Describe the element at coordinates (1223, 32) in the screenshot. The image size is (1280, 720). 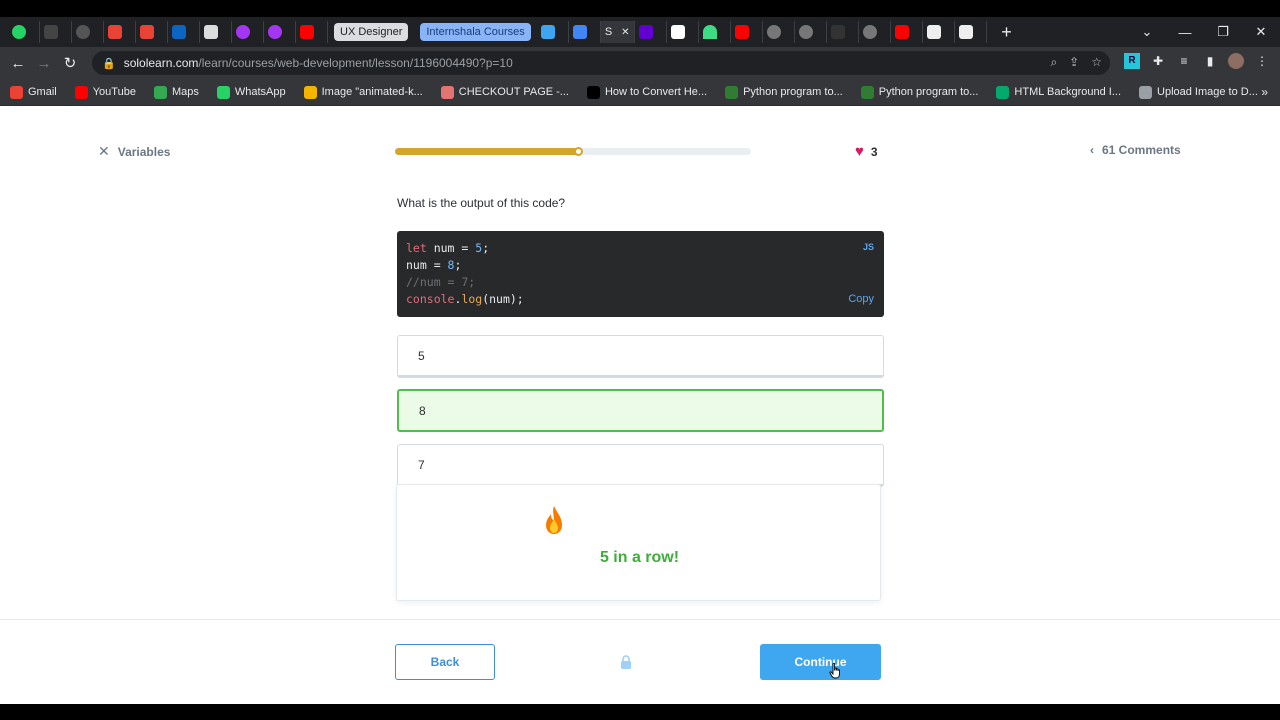
I see `restore-icon: ❐` at that location.